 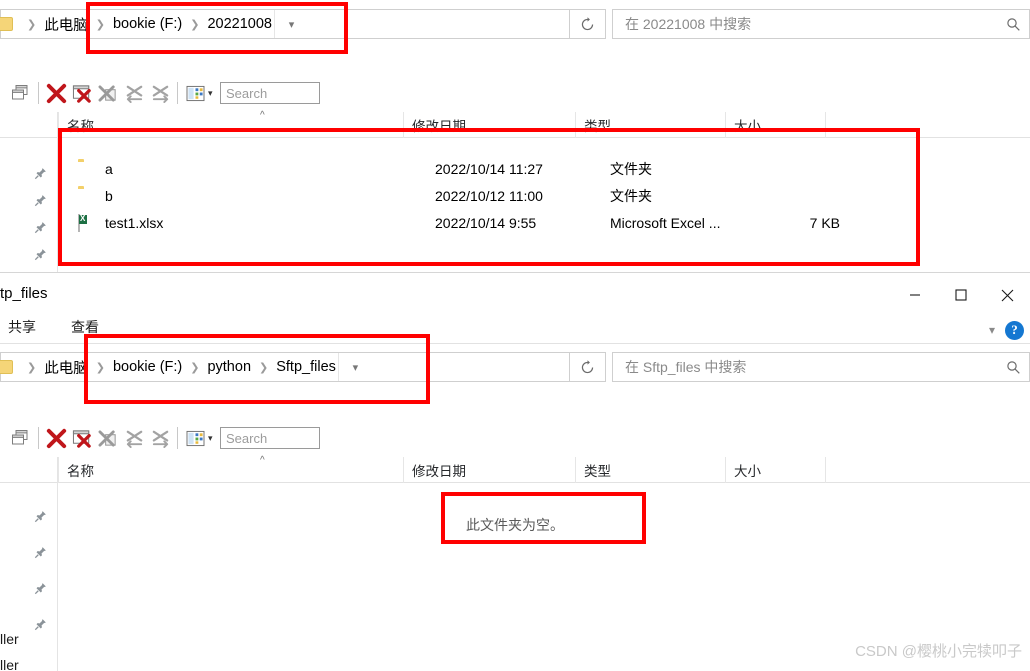 What do you see at coordinates (992, 330) in the screenshot?
I see `chevron-down-icon: ▾` at bounding box center [992, 330].